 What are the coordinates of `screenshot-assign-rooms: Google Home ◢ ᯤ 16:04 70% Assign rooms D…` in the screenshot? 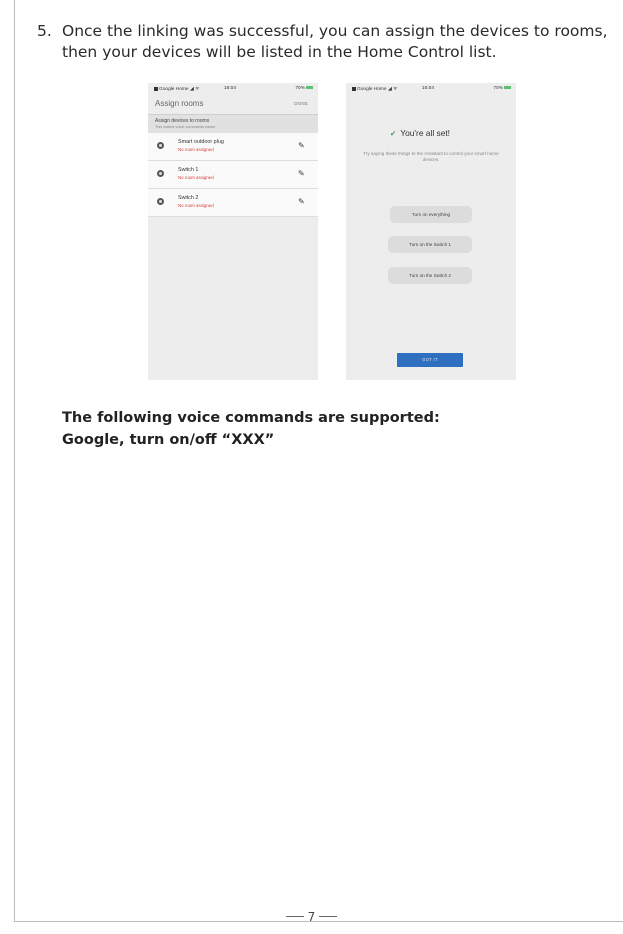 It's located at (233, 231).